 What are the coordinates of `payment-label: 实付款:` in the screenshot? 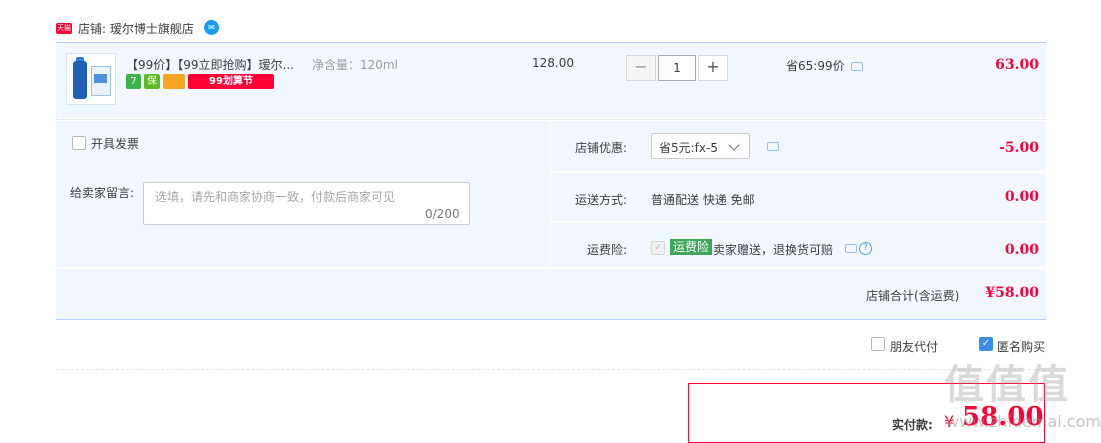 It's located at (912, 425).